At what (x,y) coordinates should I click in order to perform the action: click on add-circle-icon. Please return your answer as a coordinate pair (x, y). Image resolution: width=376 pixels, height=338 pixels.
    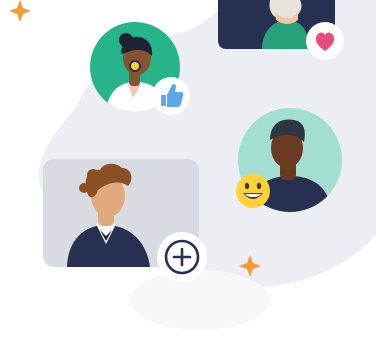
    Looking at the image, I should click on (182, 257).